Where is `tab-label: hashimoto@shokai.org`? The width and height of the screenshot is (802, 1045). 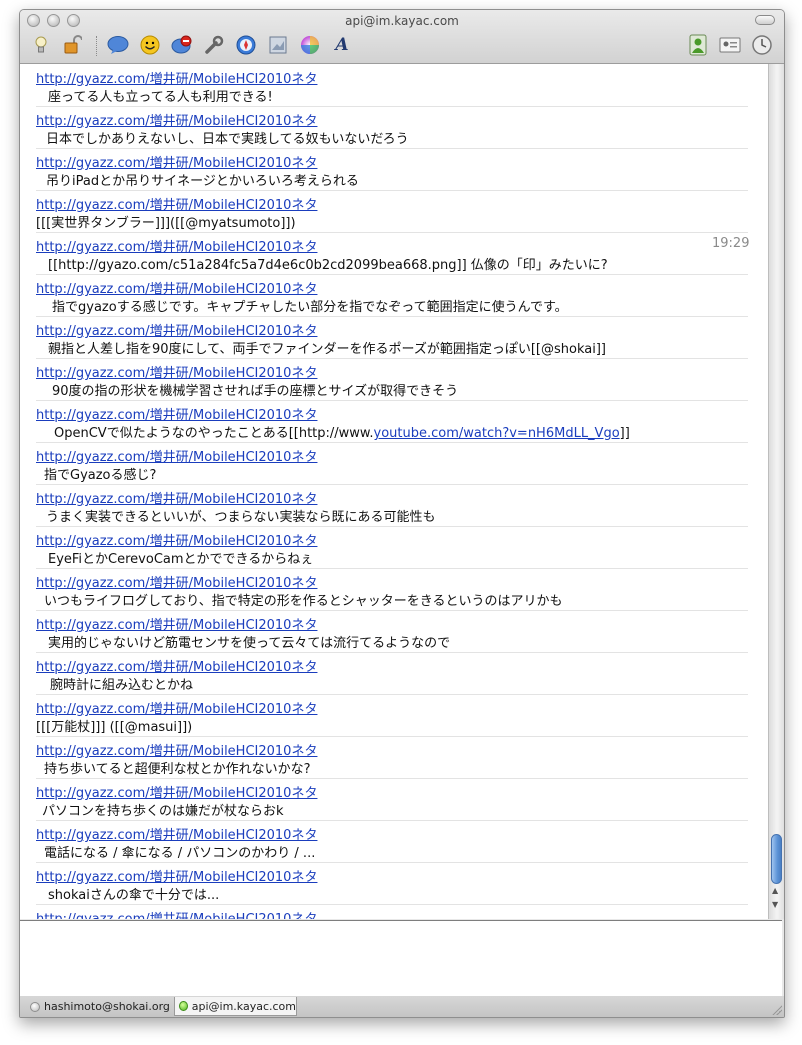 tab-label: hashimoto@shokai.org is located at coordinates (107, 1006).